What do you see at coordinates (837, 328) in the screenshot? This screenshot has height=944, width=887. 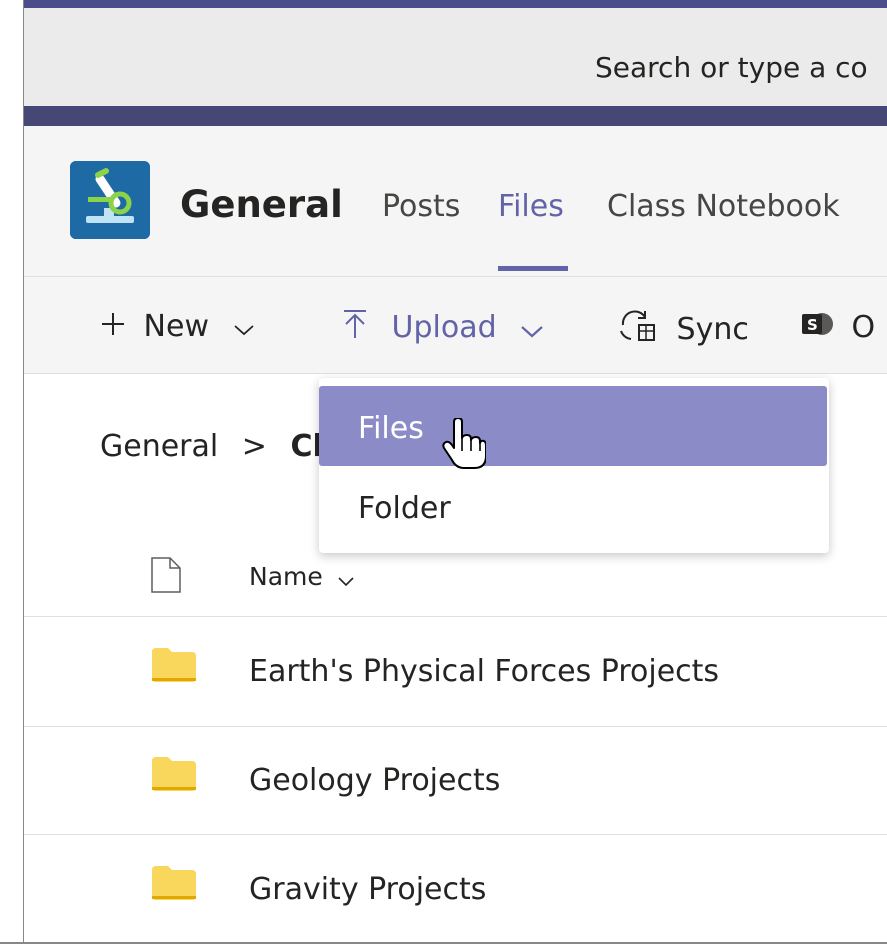 I see `open-in-sharepoint-button: S O` at bounding box center [837, 328].